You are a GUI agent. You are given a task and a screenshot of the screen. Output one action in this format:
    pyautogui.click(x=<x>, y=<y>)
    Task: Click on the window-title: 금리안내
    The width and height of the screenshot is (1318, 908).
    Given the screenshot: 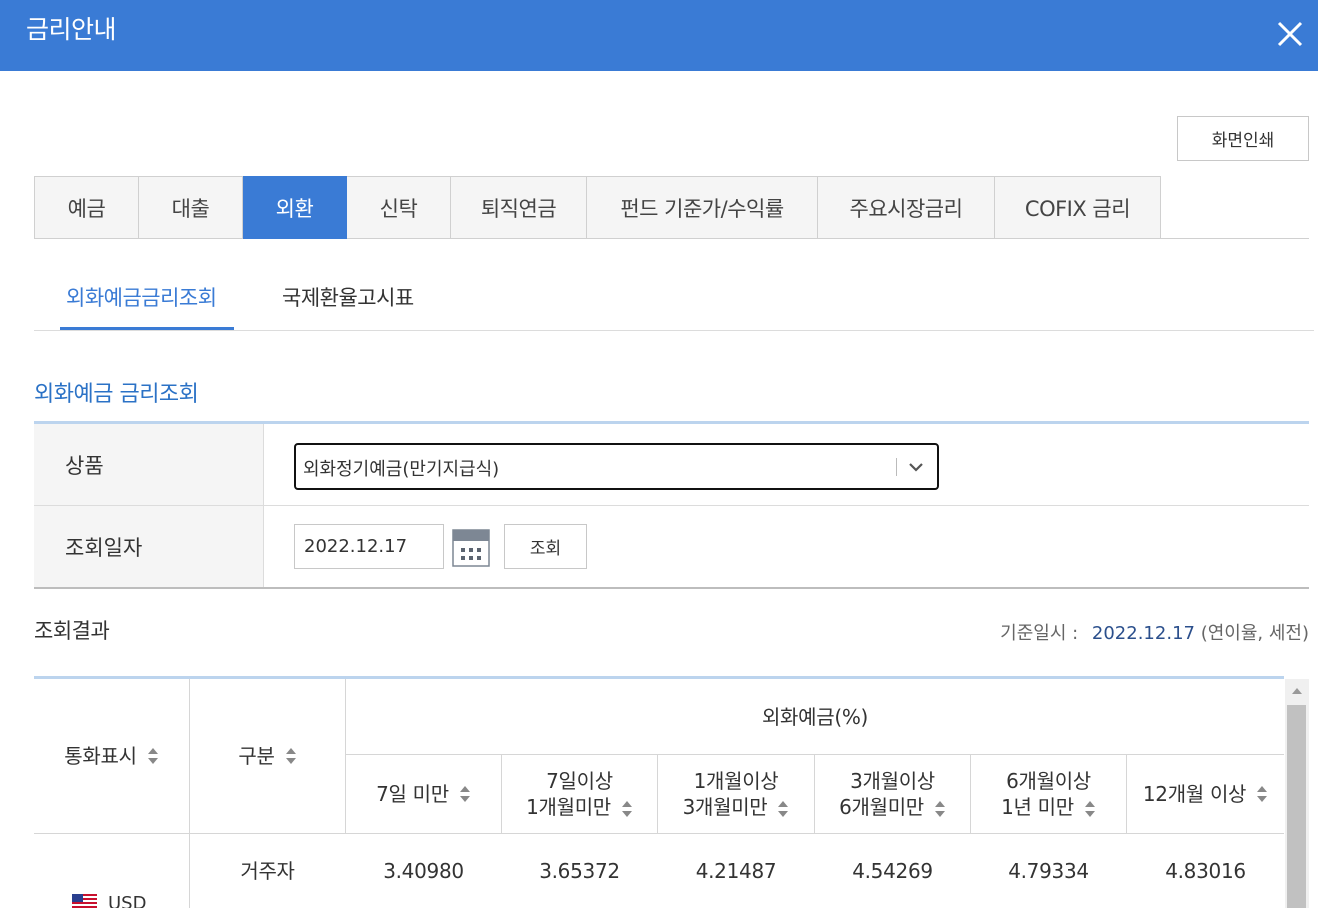 What is the action you would take?
    pyautogui.click(x=71, y=29)
    